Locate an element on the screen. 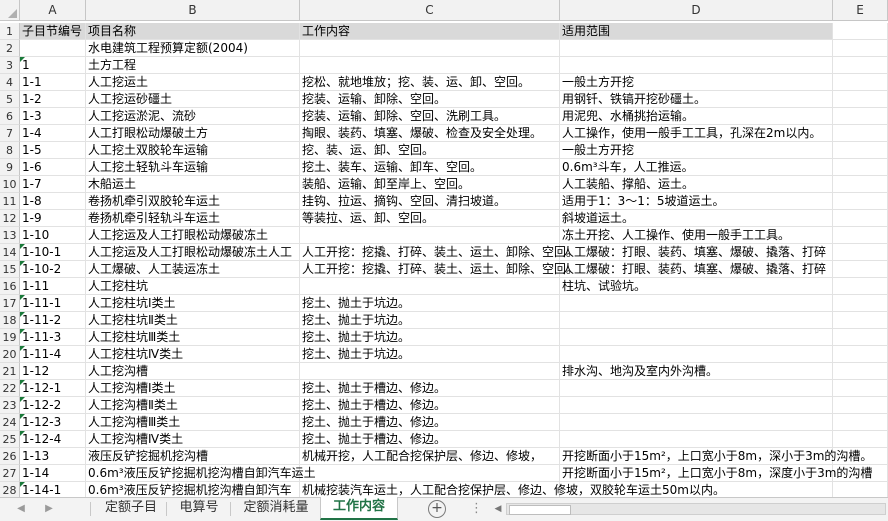 The height and width of the screenshot is (521, 888). cell-a: 1-5 is located at coordinates (53, 150).